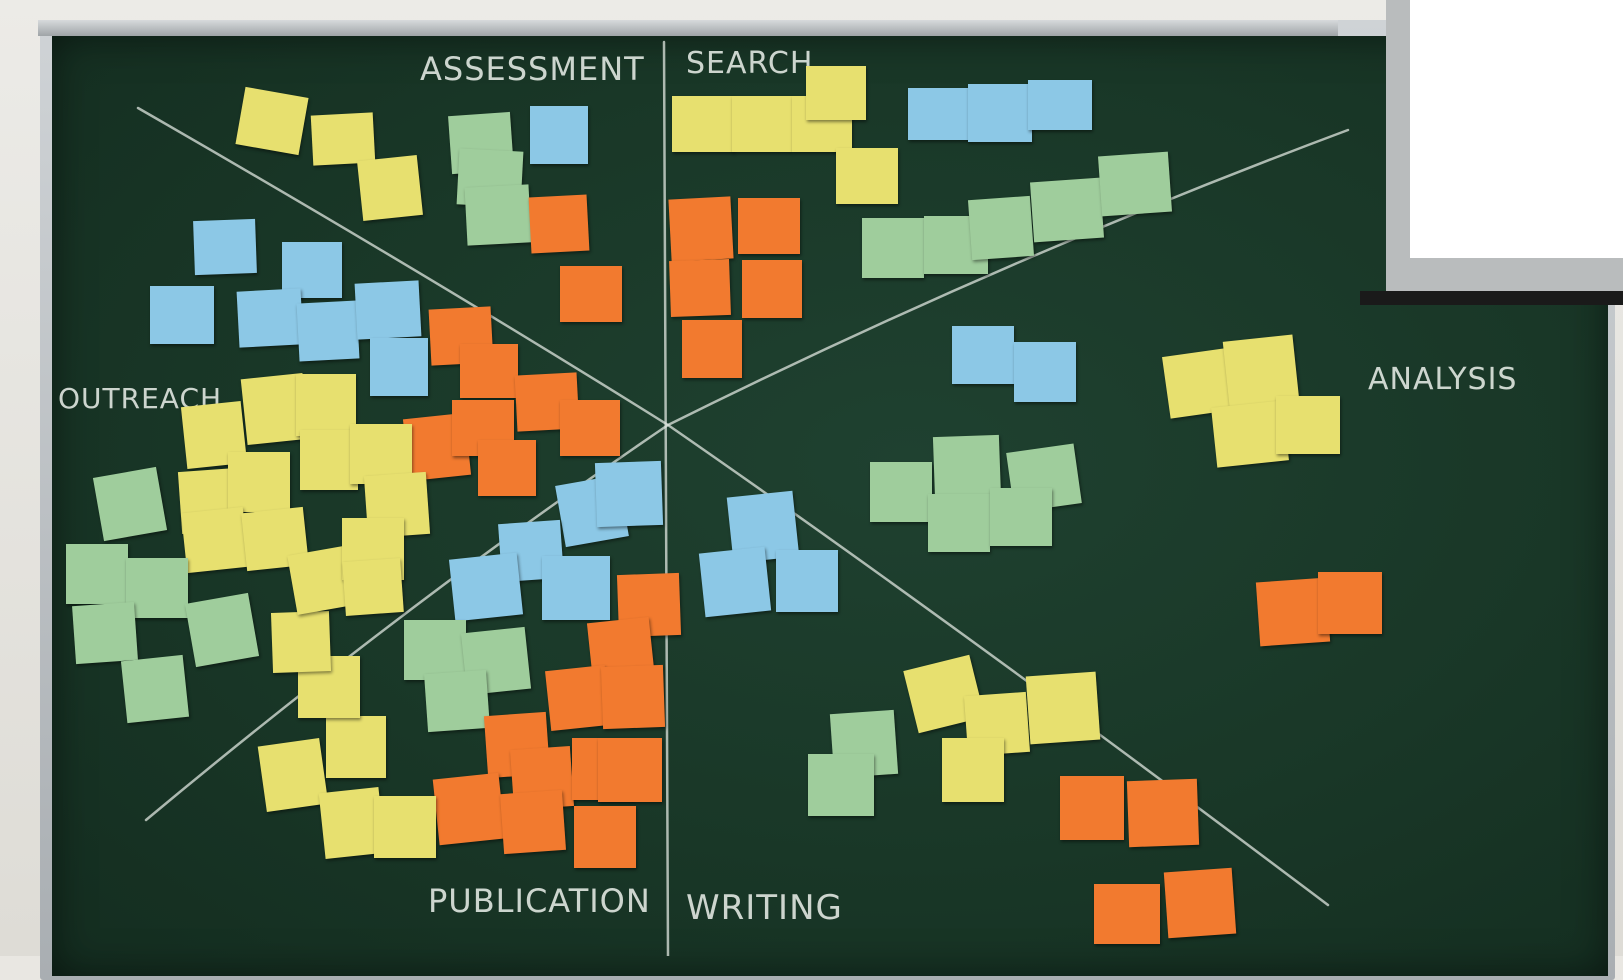 The width and height of the screenshot is (1623, 980). Describe the element at coordinates (539, 901) in the screenshot. I see `label-publication: PUBLICATION` at that location.